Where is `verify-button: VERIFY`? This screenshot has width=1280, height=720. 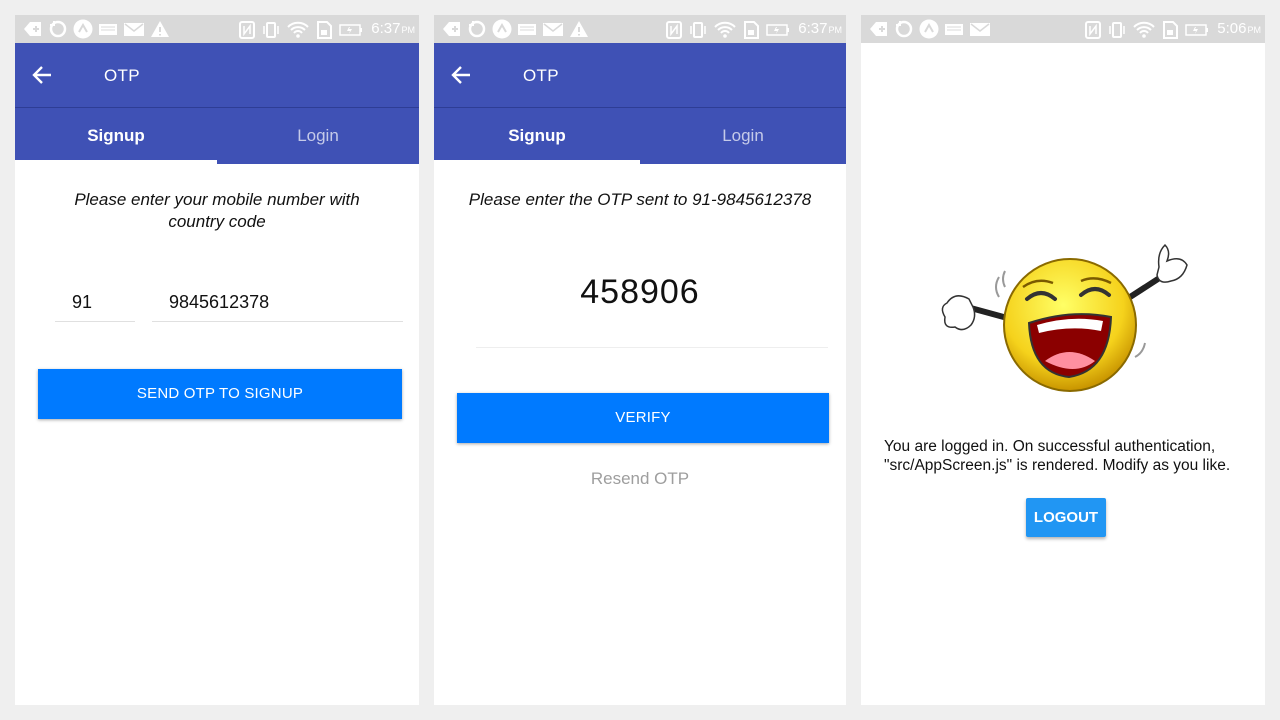
verify-button: VERIFY is located at coordinates (643, 418).